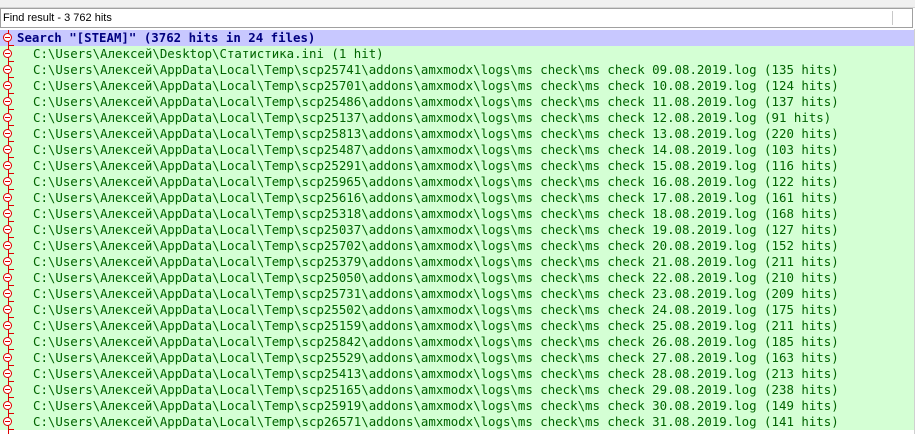  What do you see at coordinates (456, 18) in the screenshot?
I see `find-result-titlebar: Find result - 3 762 hits` at bounding box center [456, 18].